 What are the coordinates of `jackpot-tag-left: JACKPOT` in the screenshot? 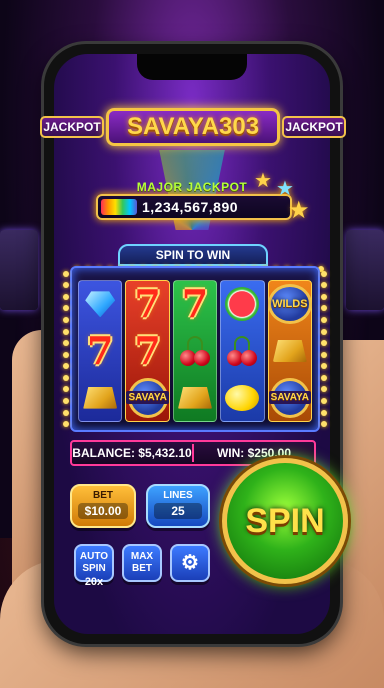 It's located at (72, 127).